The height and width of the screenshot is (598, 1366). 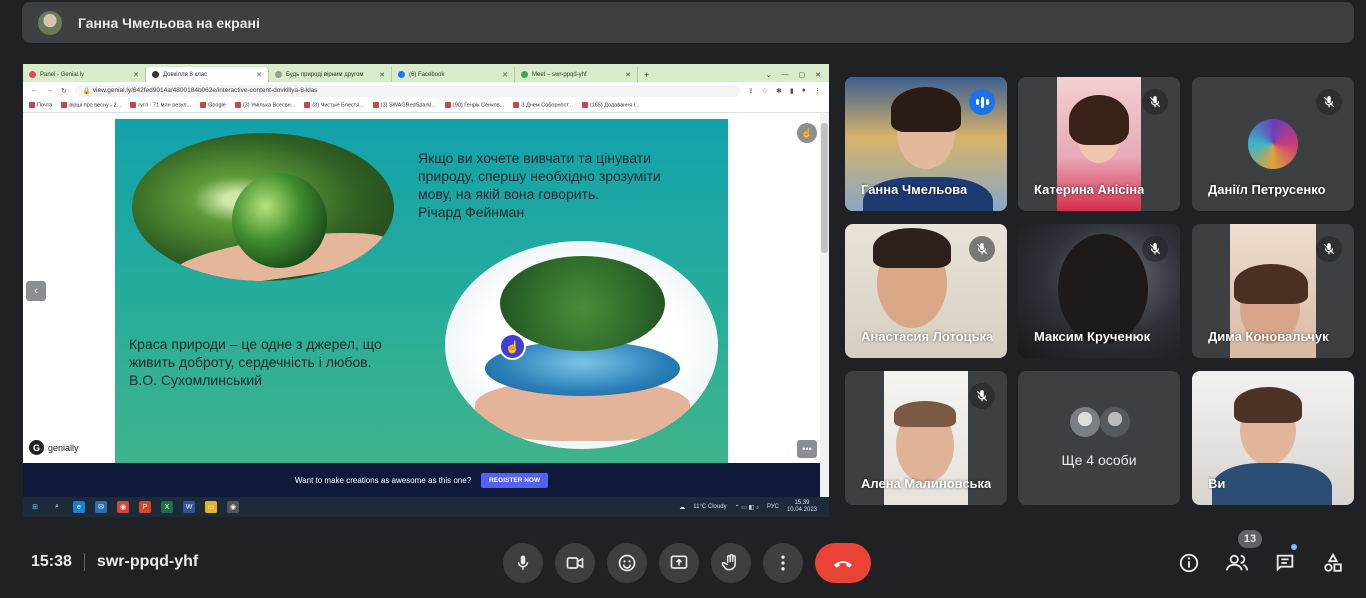 I want to click on forward-icon: →, so click(x=49, y=91).